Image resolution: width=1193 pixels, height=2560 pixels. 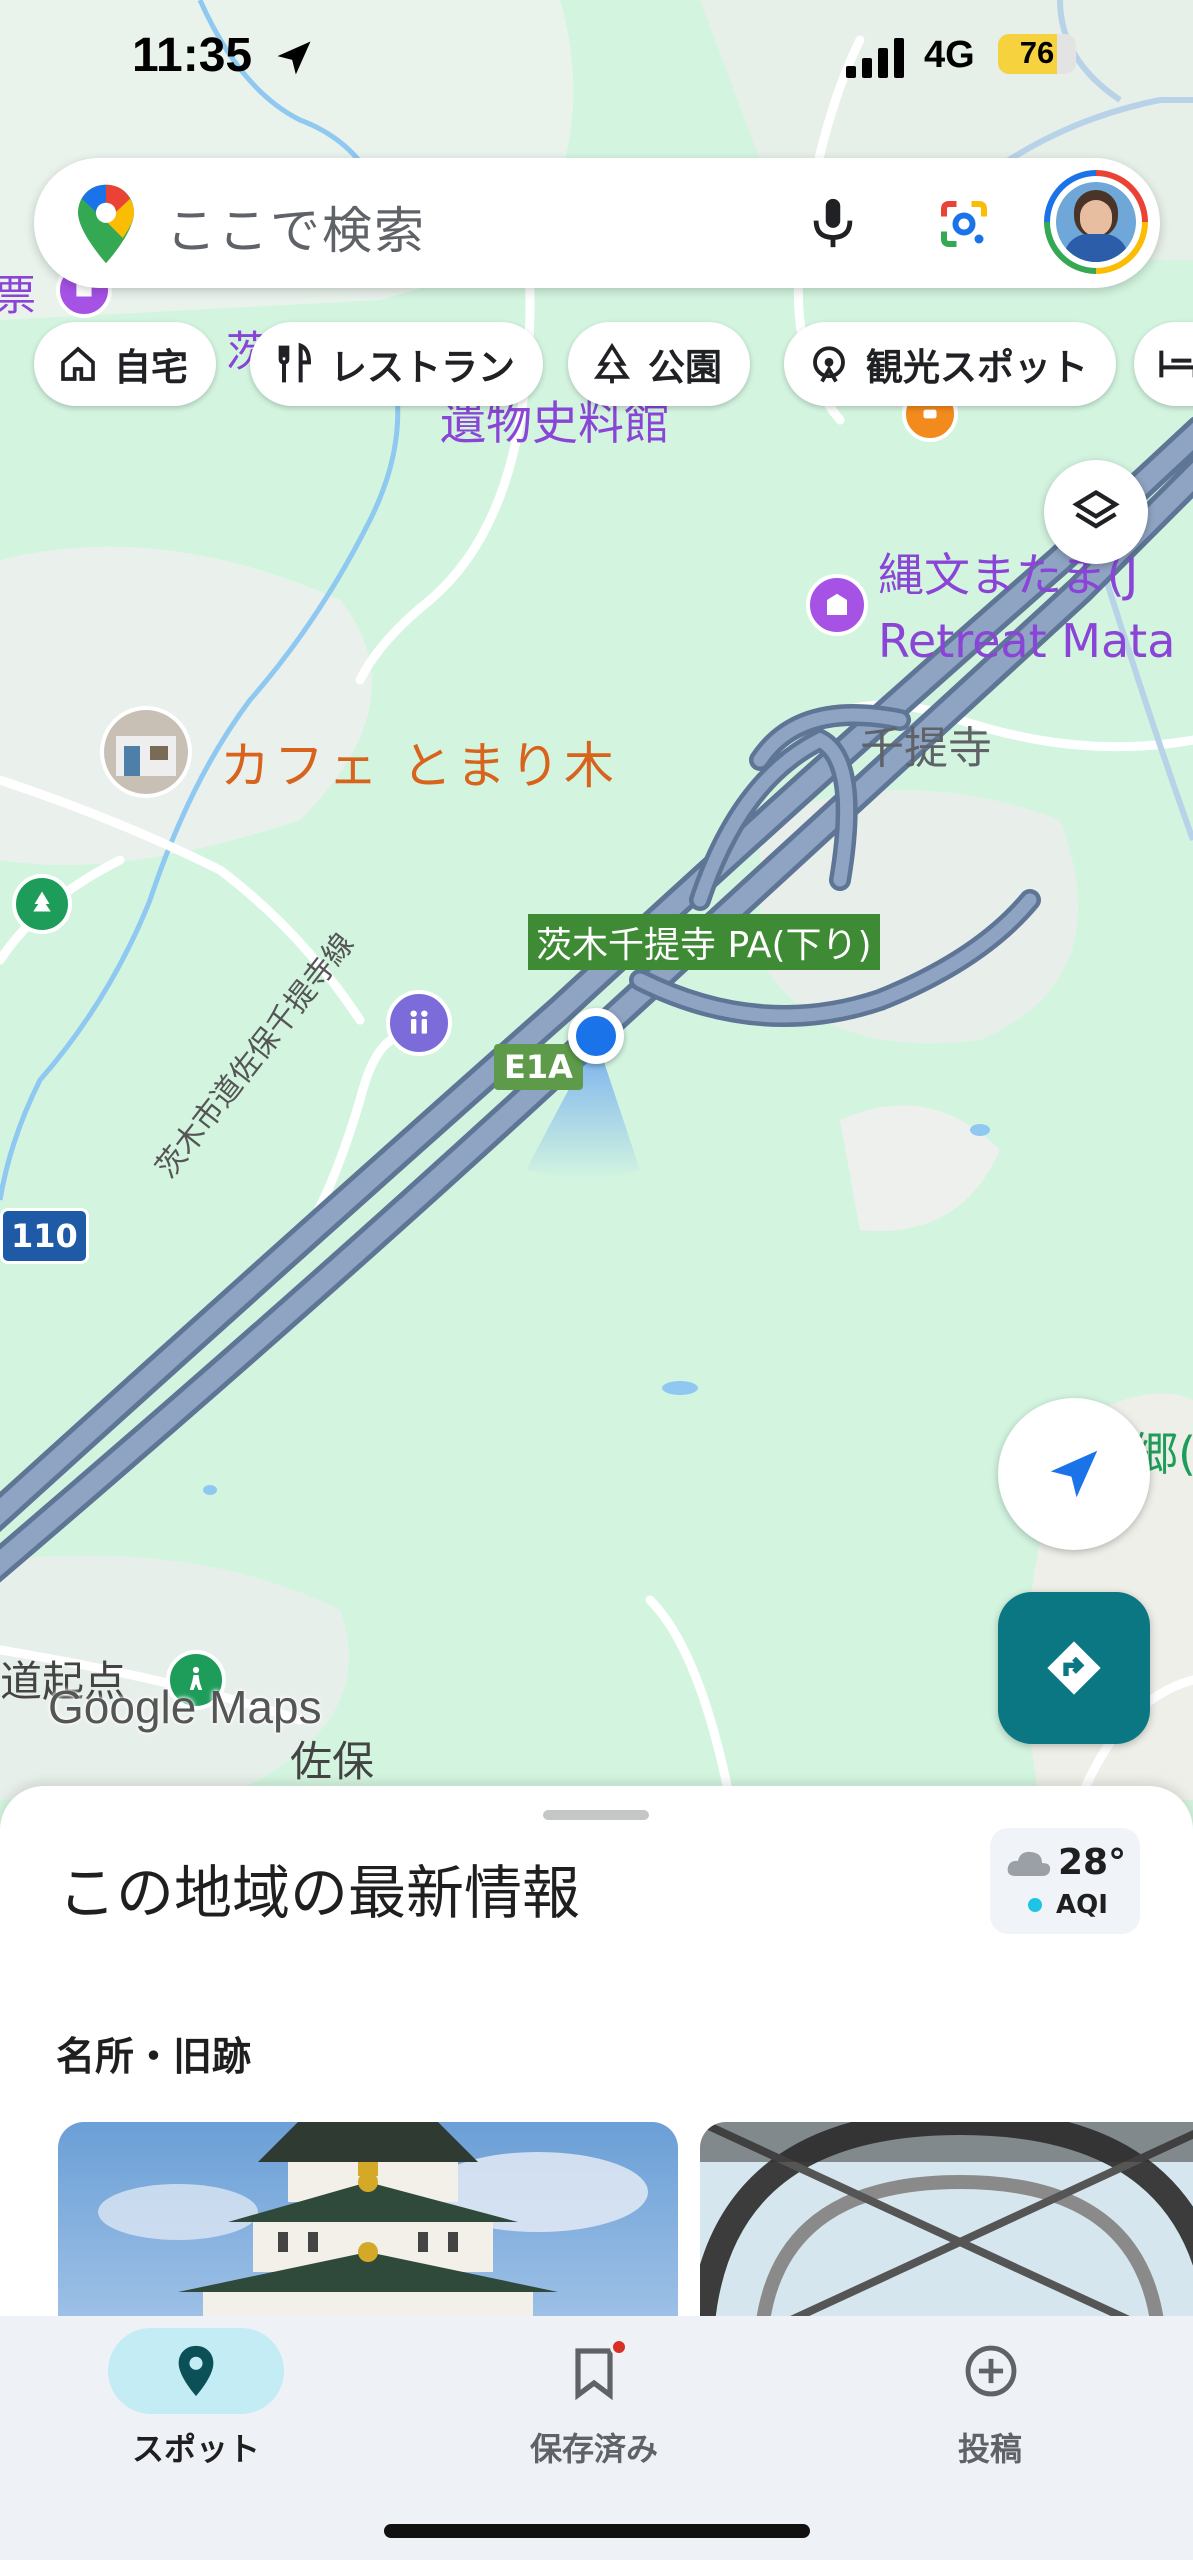 I want to click on directions-button, so click(x=1074, y=1668).